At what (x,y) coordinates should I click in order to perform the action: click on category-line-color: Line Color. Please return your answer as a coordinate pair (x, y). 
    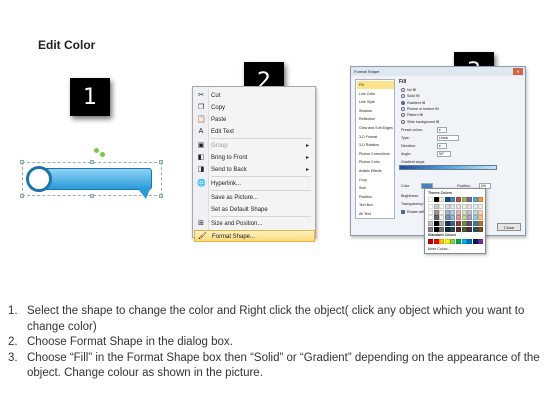
    Looking at the image, I should click on (375, 94).